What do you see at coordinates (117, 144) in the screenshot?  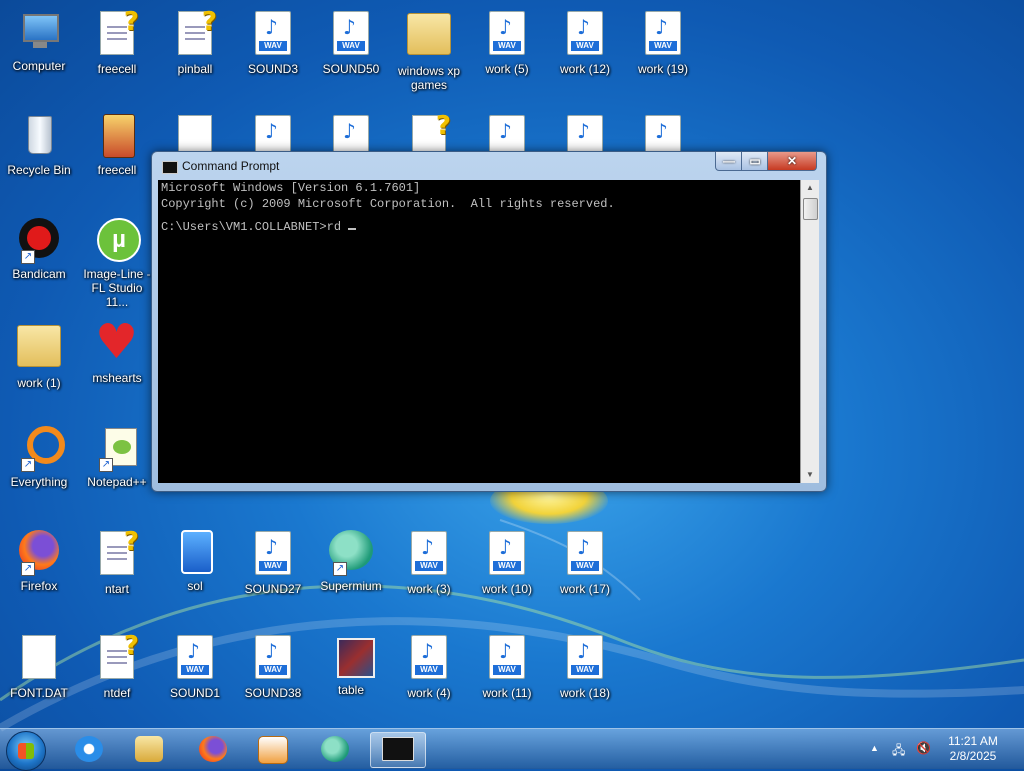 I see `desktop-icon-freecell-2: freecell` at bounding box center [117, 144].